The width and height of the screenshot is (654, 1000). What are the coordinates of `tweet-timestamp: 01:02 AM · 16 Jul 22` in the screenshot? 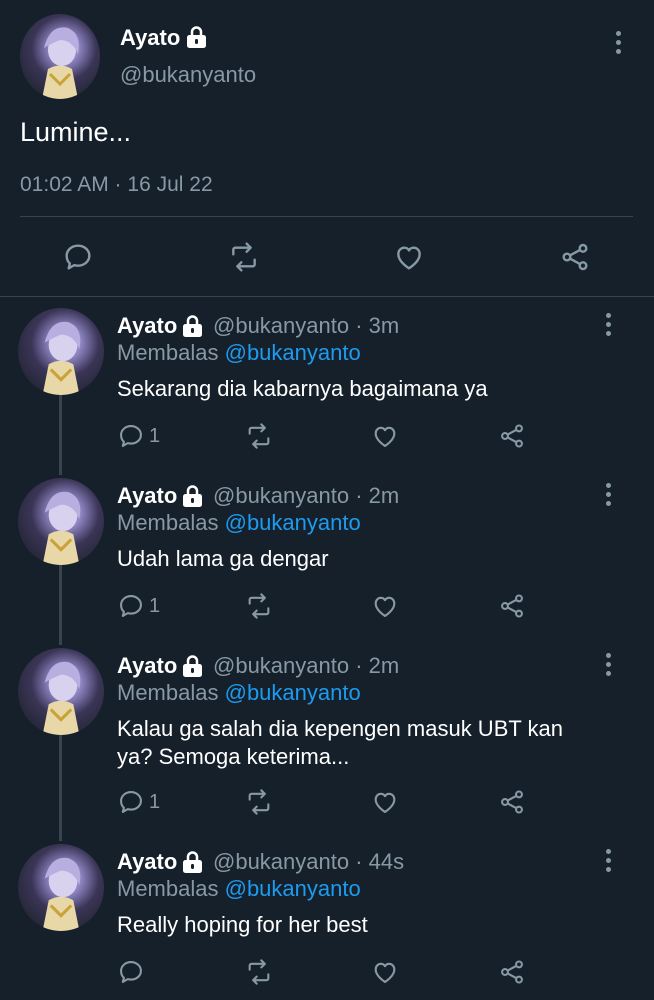 It's located at (116, 184).